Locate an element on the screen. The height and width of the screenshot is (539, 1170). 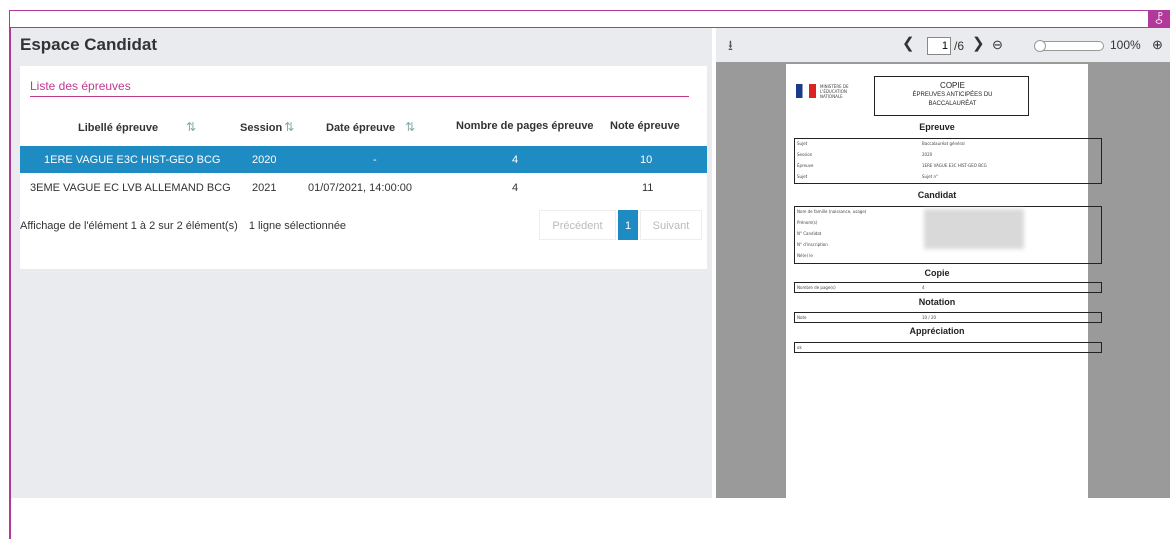
section-candidat: Candidat is located at coordinates (937, 195).